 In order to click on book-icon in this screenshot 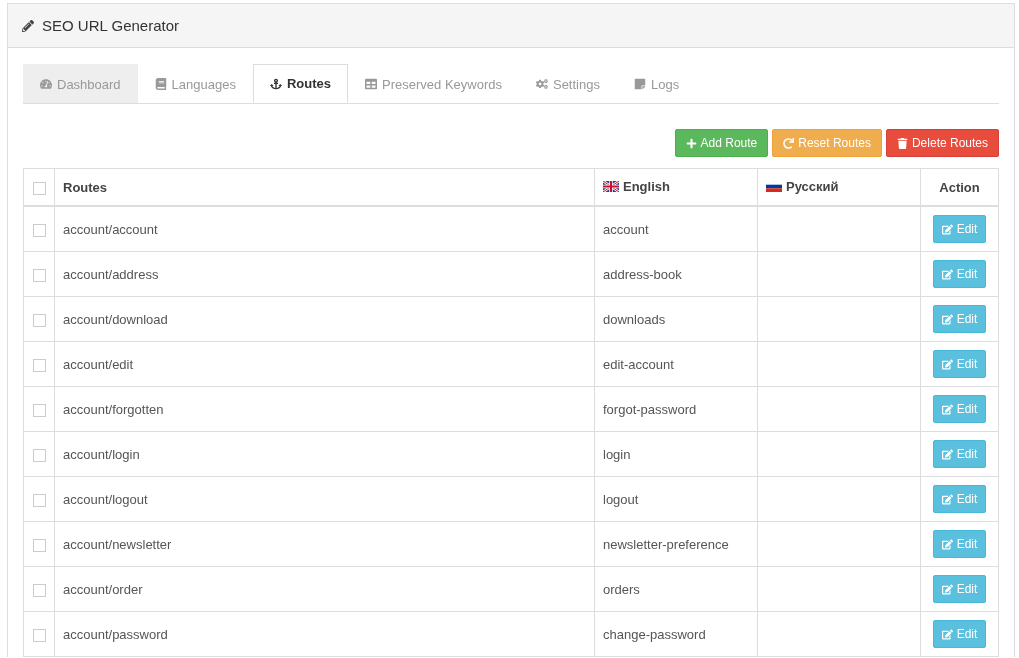, I will do `click(160, 84)`.